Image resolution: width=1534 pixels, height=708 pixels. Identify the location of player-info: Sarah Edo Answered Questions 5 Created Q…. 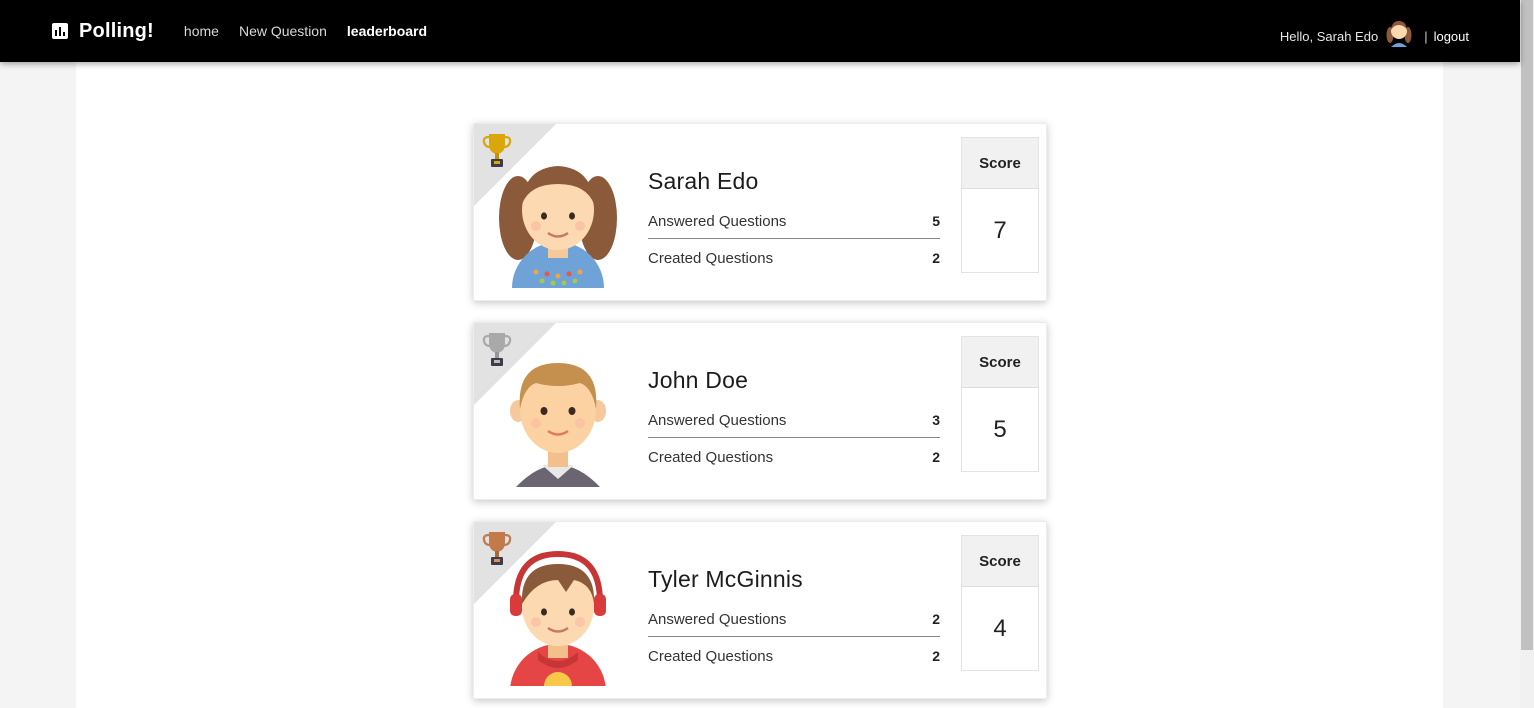
(794, 218).